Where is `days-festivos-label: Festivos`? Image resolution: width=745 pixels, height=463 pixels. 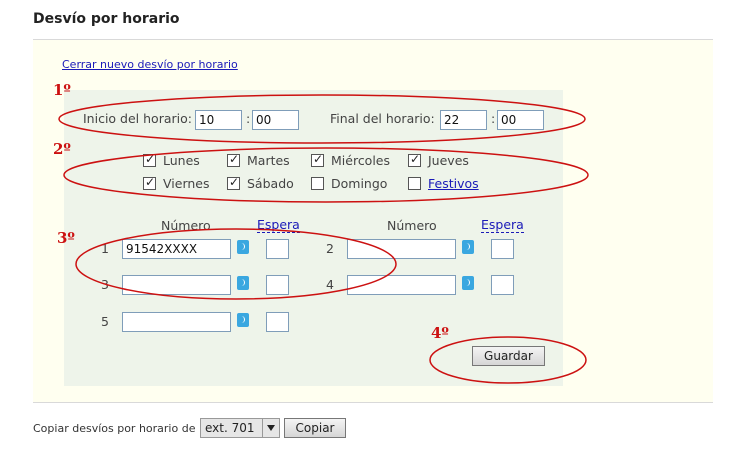
days-festivos-label: Festivos is located at coordinates (453, 183).